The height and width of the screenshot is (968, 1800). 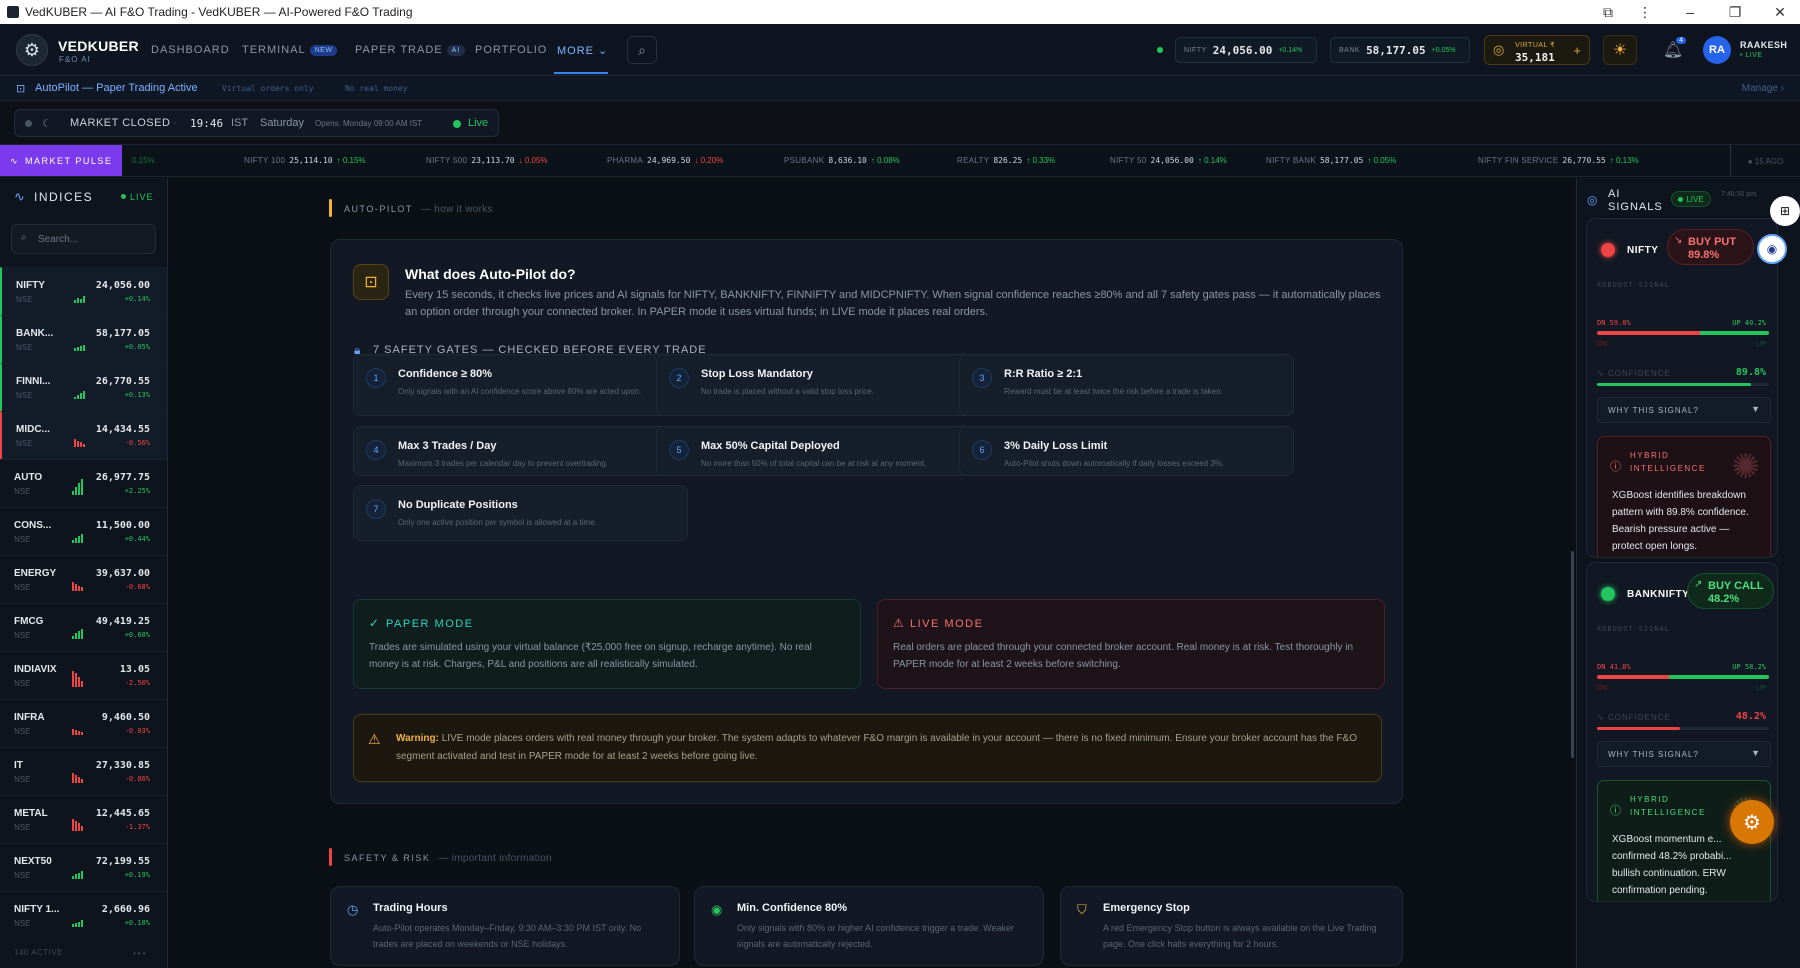 I want to click on nifty-quote: NIFTY 24,056.00 +0.14%, so click(x=1246, y=50).